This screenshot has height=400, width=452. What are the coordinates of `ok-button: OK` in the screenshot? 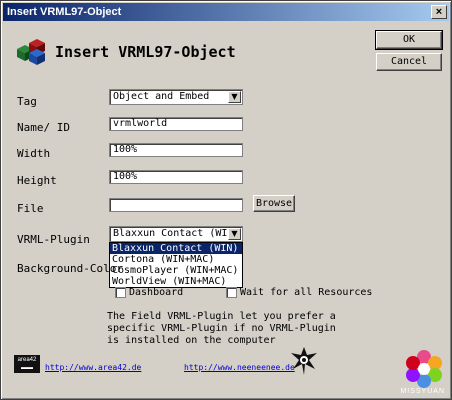 It's located at (409, 40).